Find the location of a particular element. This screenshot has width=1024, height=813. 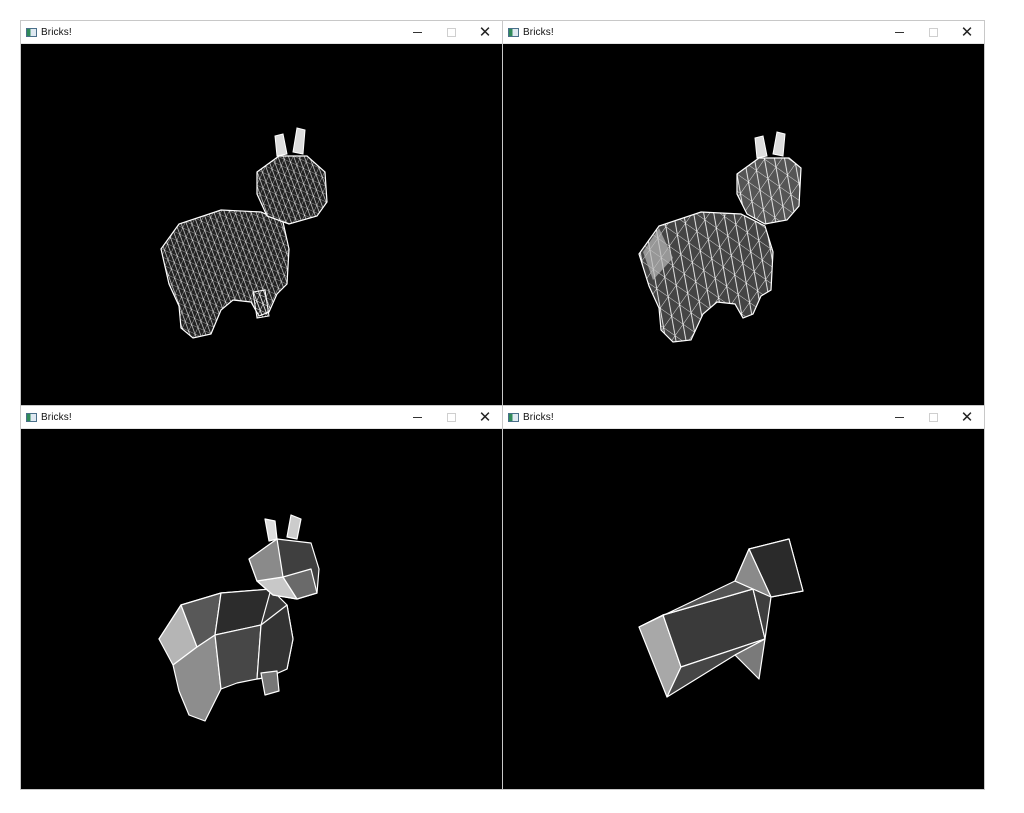

cow-mesh-minimal is located at coordinates (721, 618).